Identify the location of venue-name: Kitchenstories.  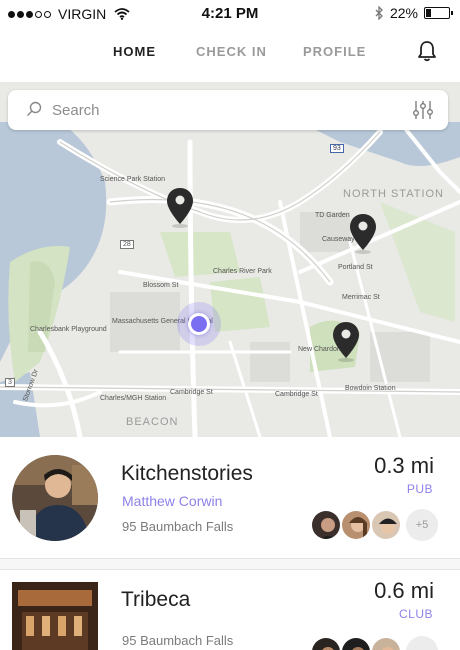
(187, 474).